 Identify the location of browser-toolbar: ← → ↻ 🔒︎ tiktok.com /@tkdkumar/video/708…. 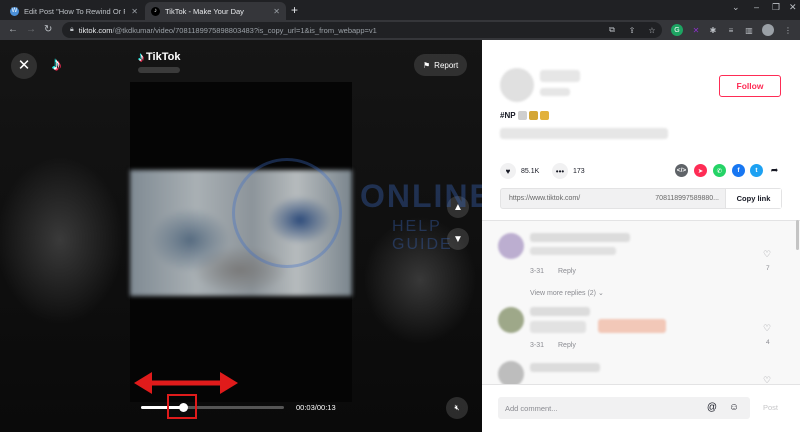
(400, 30).